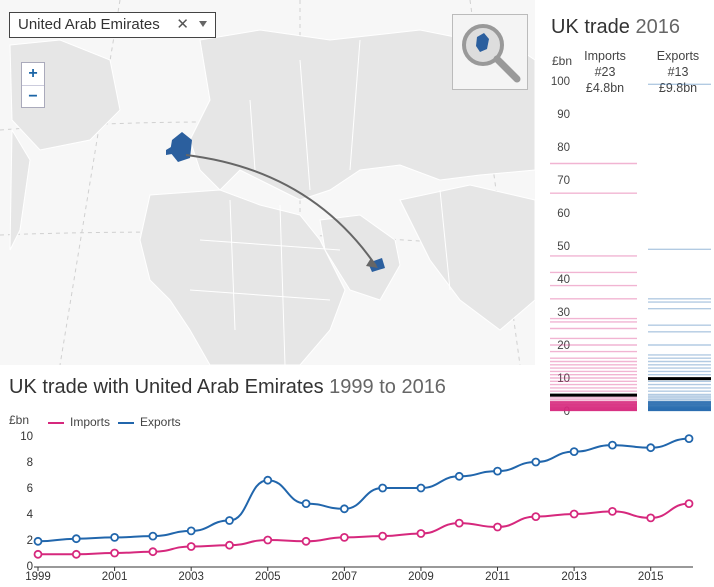  Describe the element at coordinates (421, 577) in the screenshot. I see `x-tick-label: 2009` at that location.